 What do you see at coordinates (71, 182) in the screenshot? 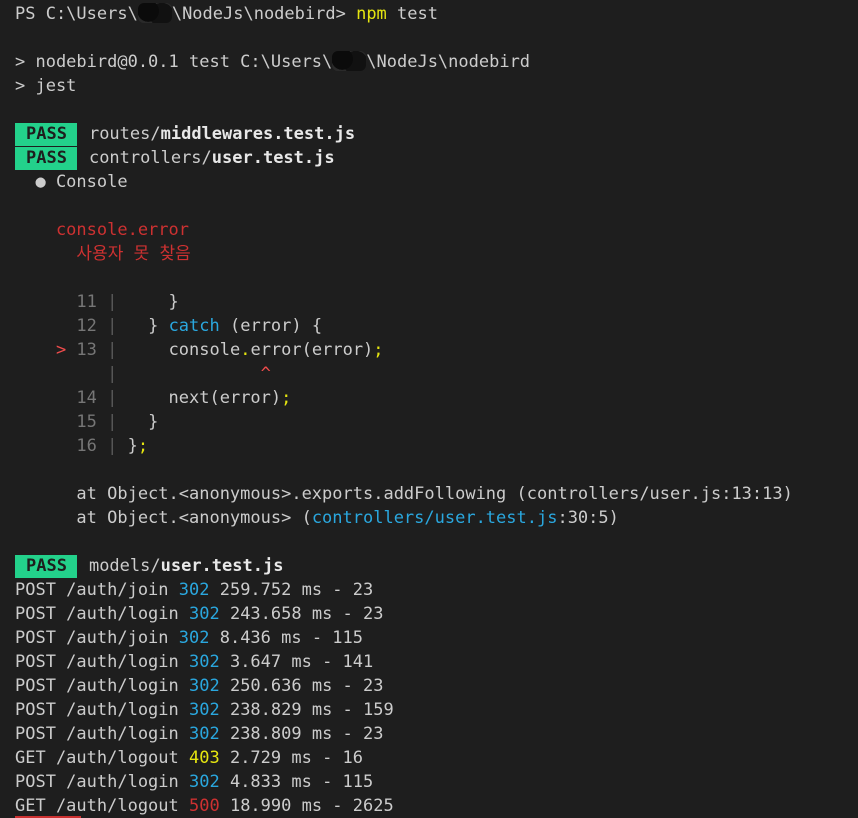
I see `console-heading: ● Console` at bounding box center [71, 182].